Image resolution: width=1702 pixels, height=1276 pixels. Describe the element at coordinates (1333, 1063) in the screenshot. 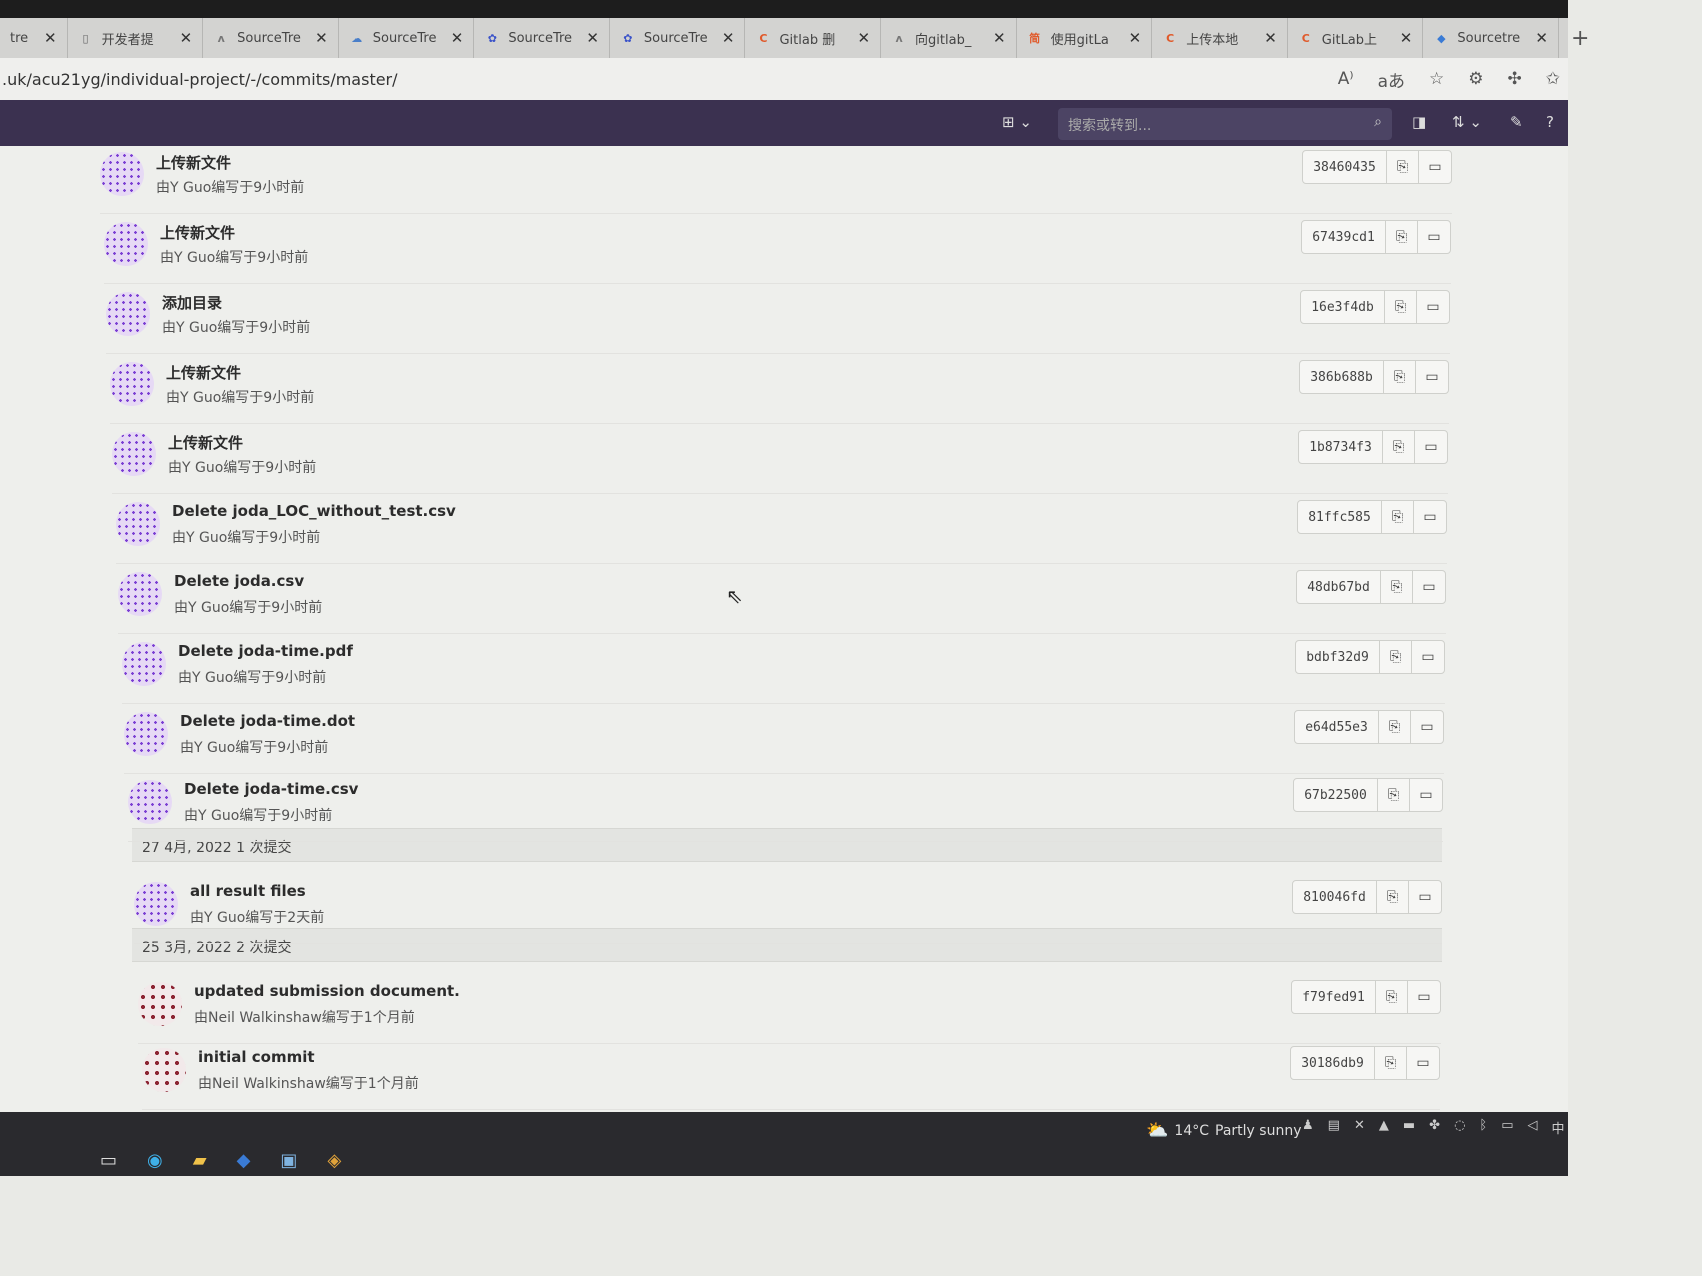

I see `commit-sha: 30186db9` at that location.